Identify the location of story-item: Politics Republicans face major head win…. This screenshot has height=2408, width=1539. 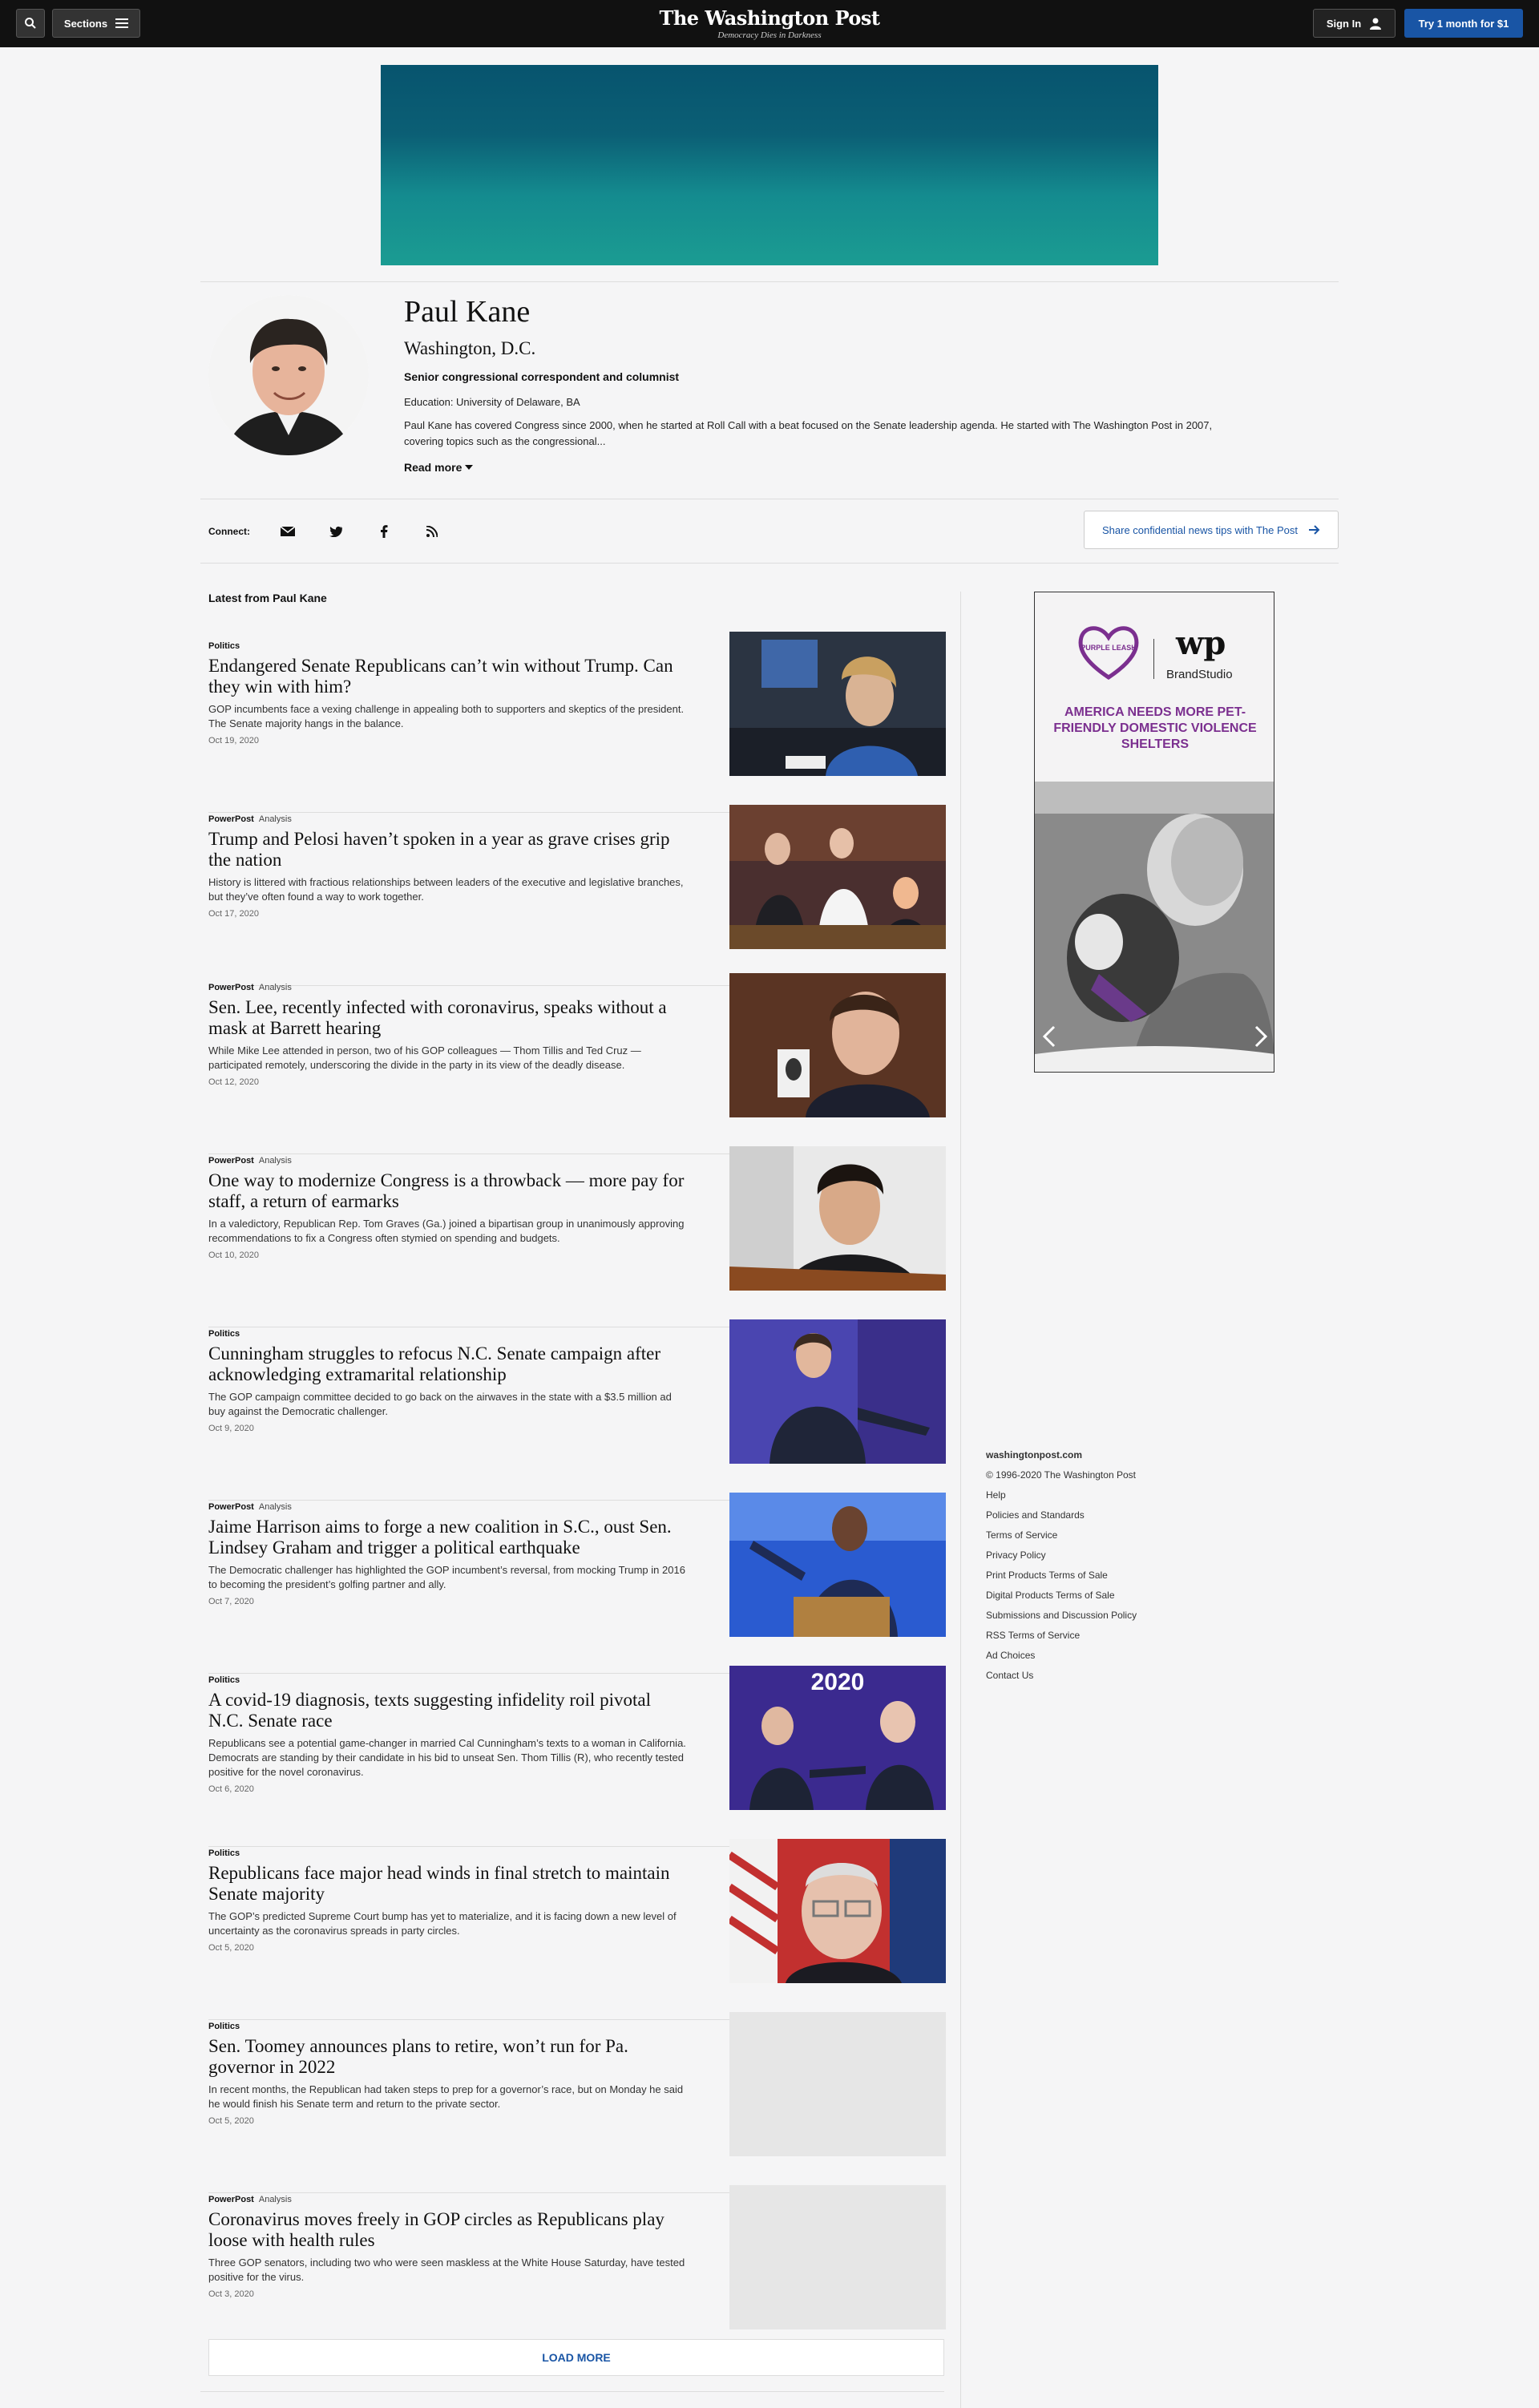
(577, 1929).